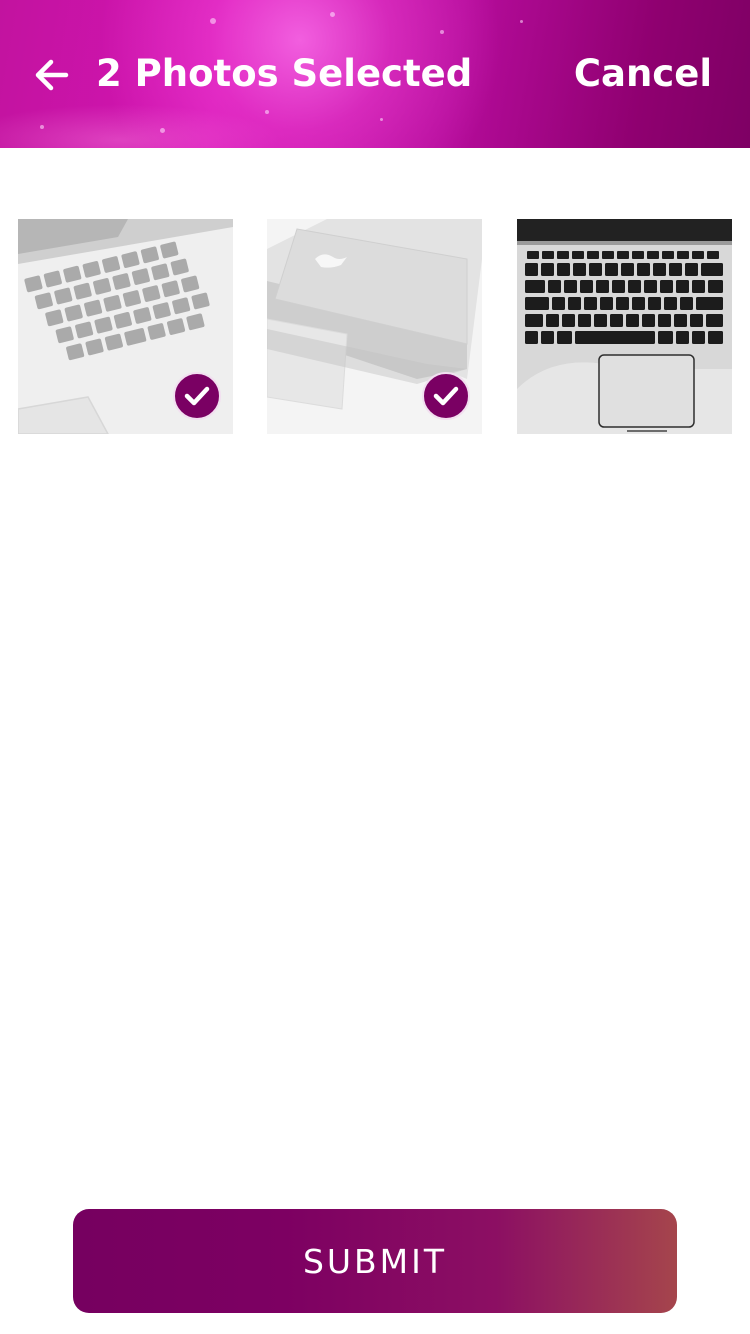  Describe the element at coordinates (643, 74) in the screenshot. I see `cancel-button: Cancel` at that location.